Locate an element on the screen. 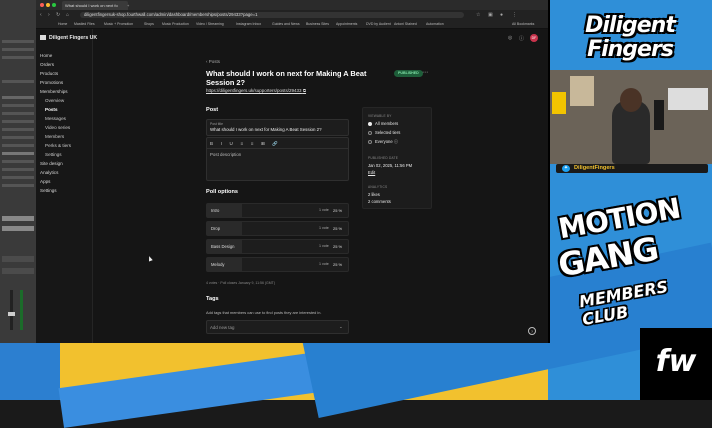 This screenshot has height=428, width=712. sidebar-item-overview: Overview is located at coordinates (54, 100).